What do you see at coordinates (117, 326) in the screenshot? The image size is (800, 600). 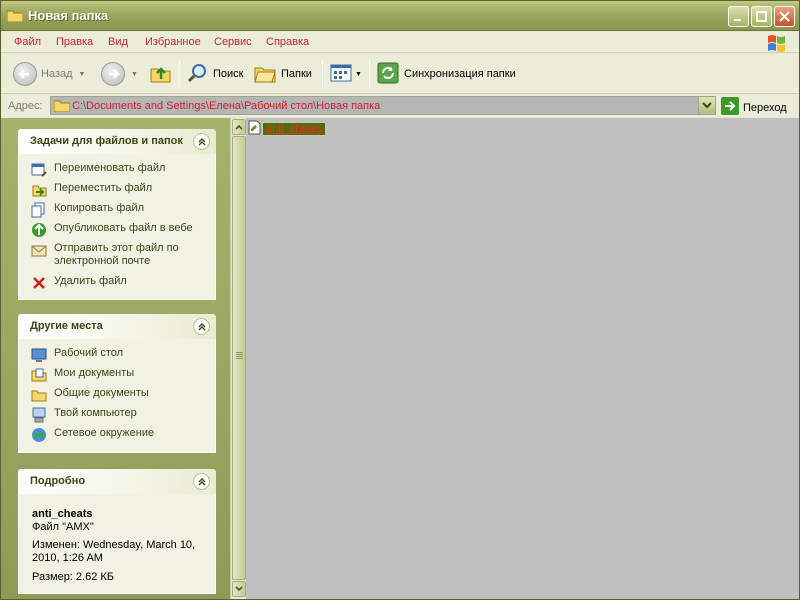 I see `places-panel-header: Другие места` at bounding box center [117, 326].